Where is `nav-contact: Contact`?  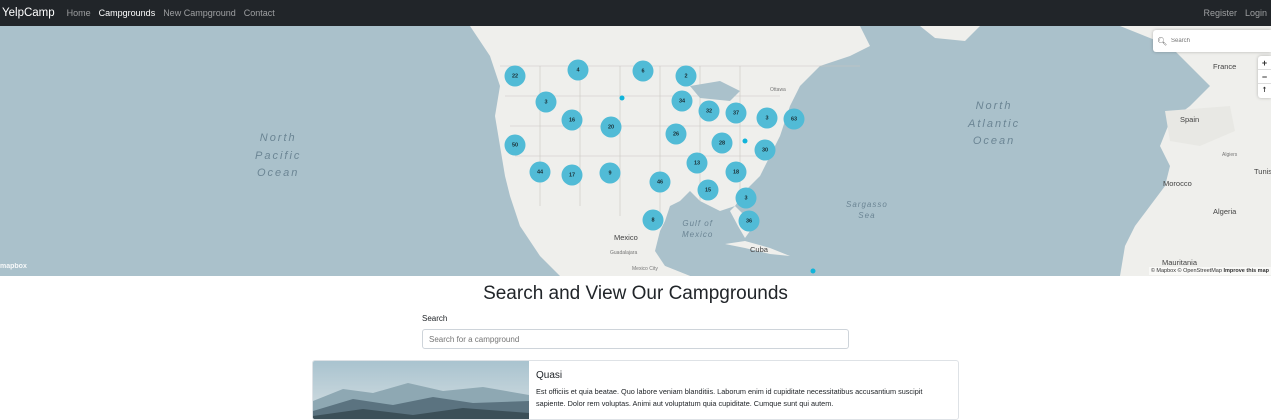 nav-contact: Contact is located at coordinates (259, 13).